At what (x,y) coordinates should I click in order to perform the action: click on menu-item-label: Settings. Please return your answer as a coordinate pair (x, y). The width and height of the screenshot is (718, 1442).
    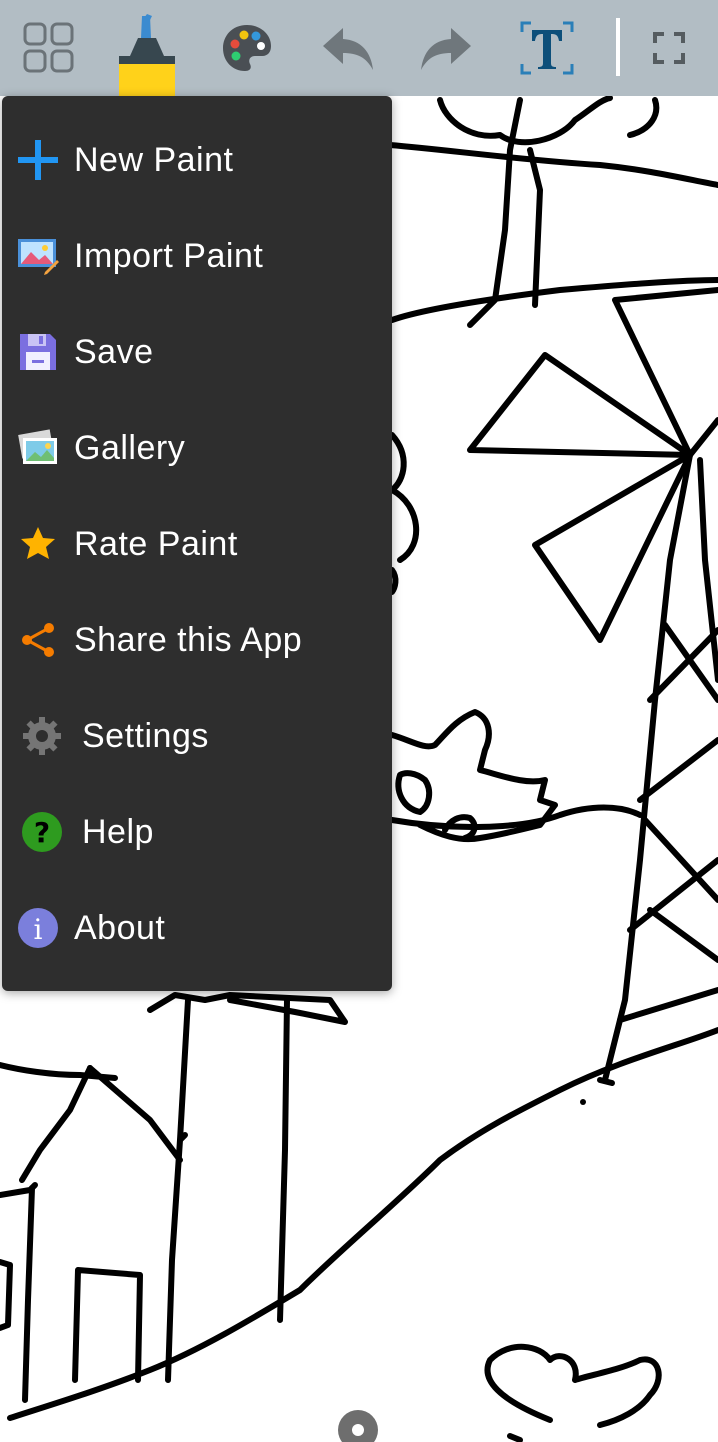
    Looking at the image, I should click on (145, 736).